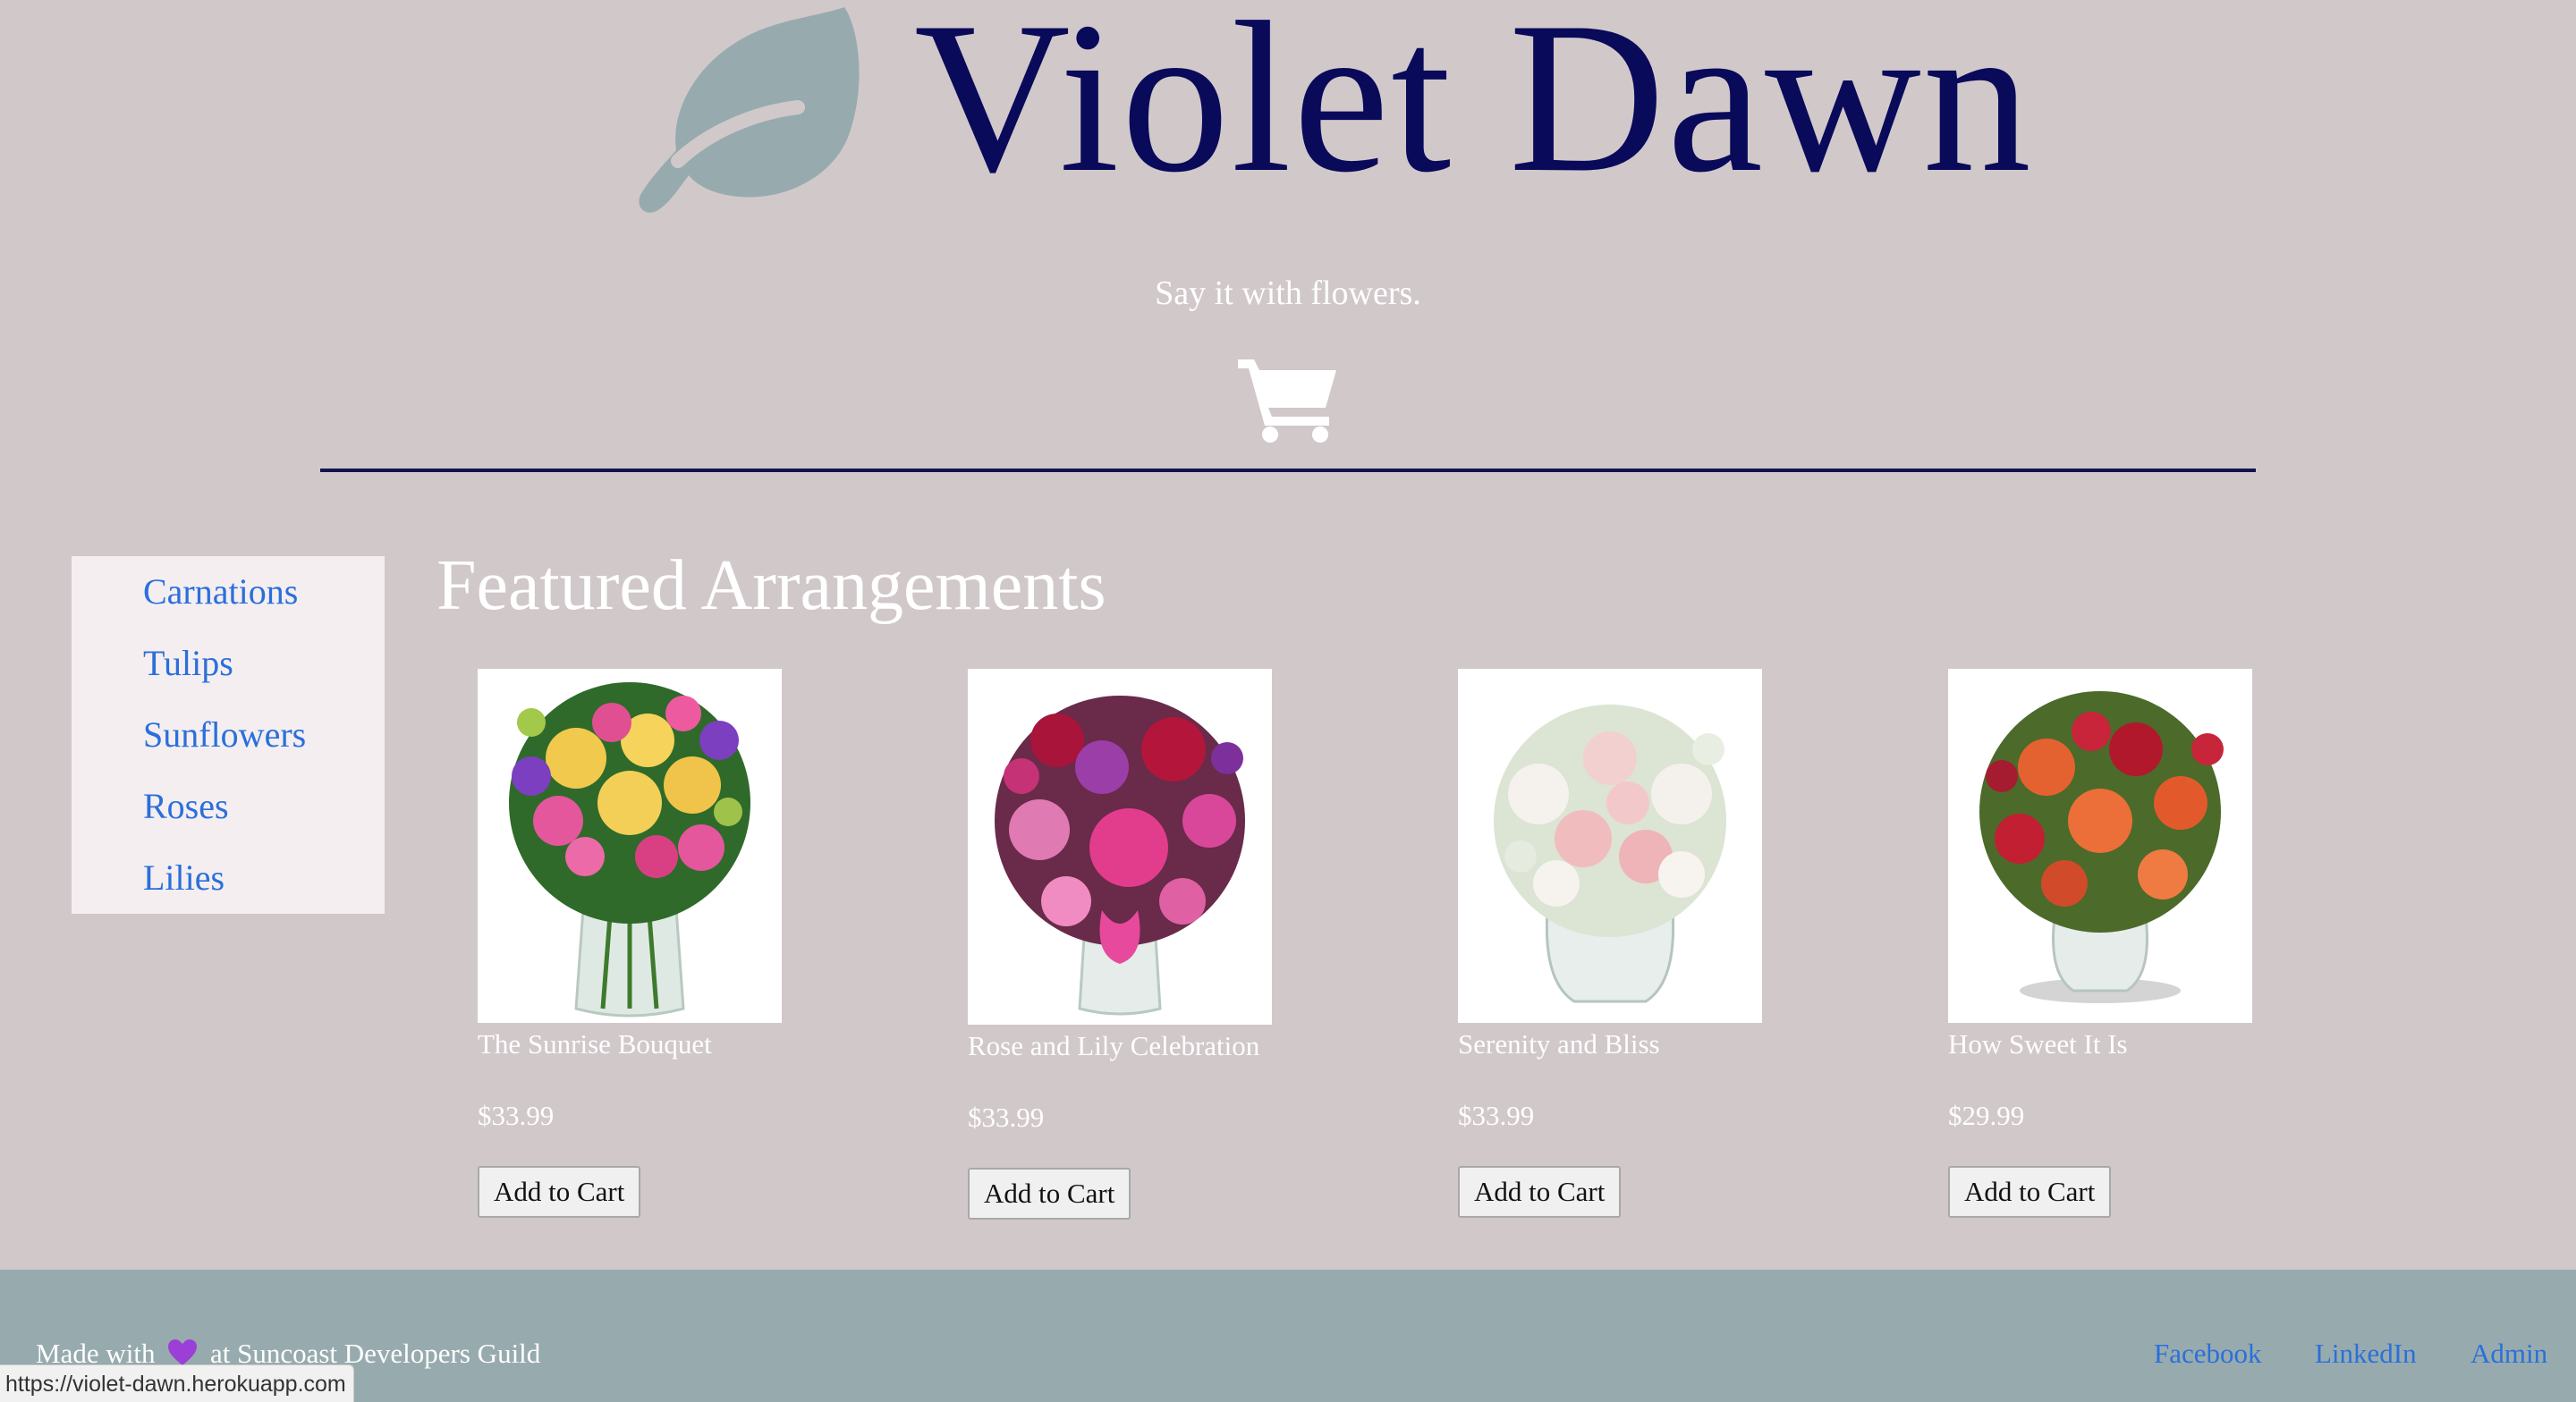 This screenshot has width=2576, height=1402. I want to click on sidebar-item-sunflowers: Sunflowers, so click(224, 735).